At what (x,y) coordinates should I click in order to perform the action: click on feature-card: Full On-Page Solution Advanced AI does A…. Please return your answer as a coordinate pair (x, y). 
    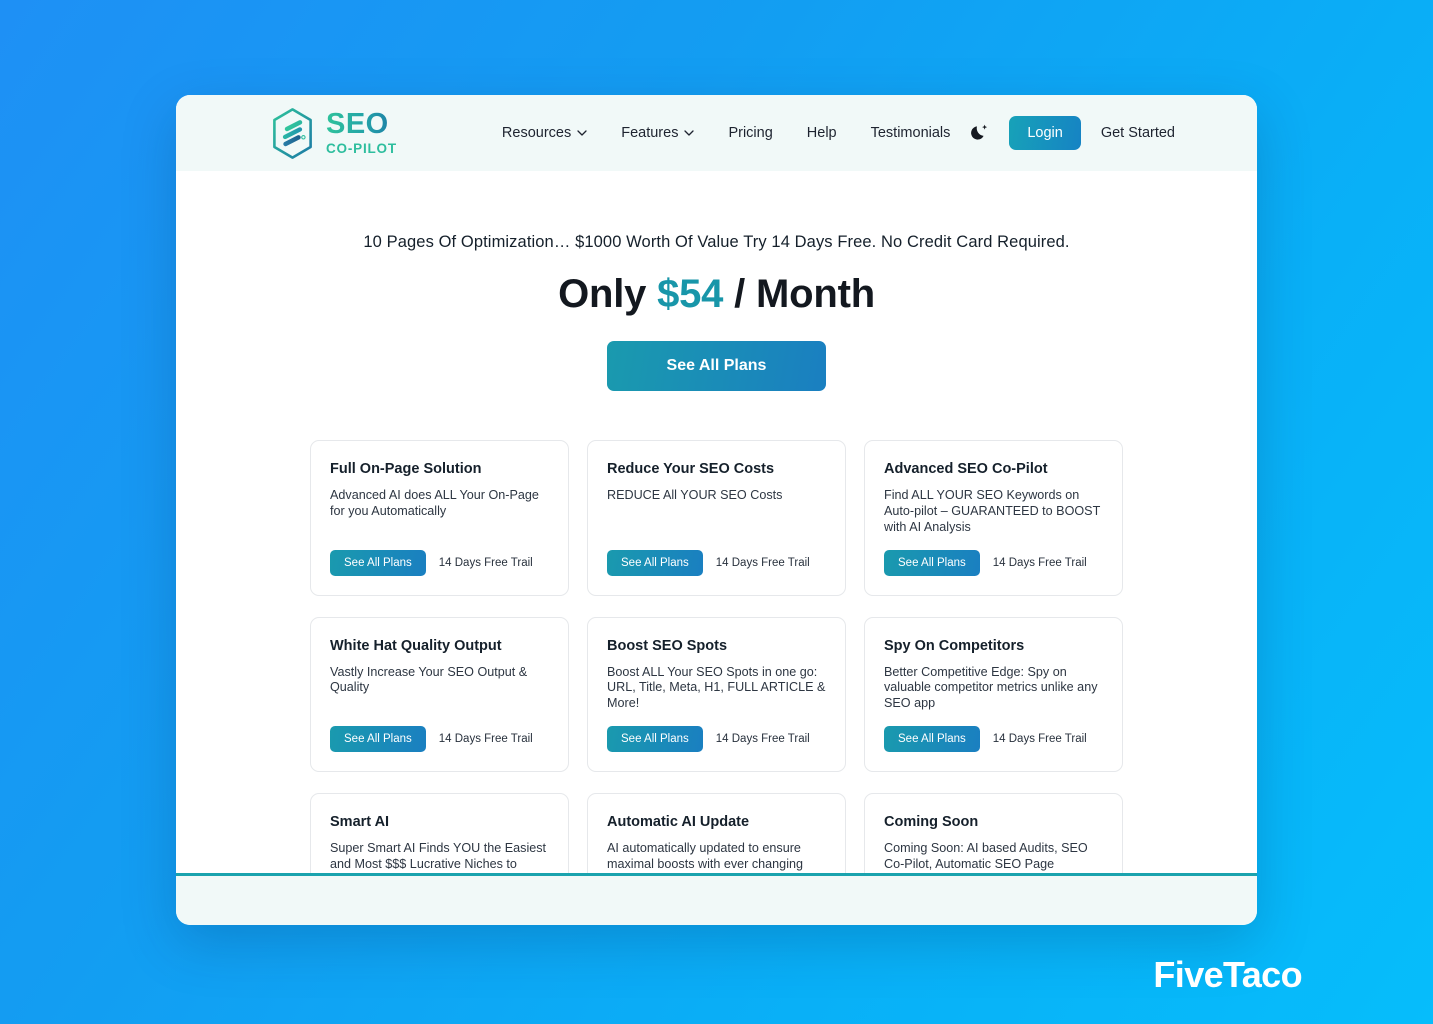
    Looking at the image, I should click on (439, 518).